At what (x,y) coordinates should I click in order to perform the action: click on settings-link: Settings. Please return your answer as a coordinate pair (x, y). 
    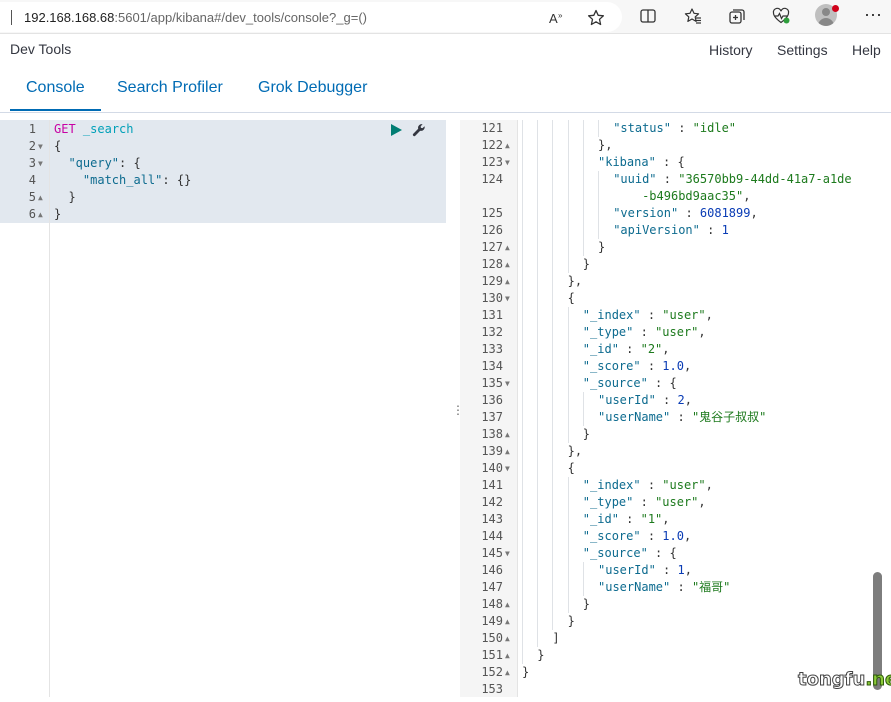
    Looking at the image, I should click on (802, 50).